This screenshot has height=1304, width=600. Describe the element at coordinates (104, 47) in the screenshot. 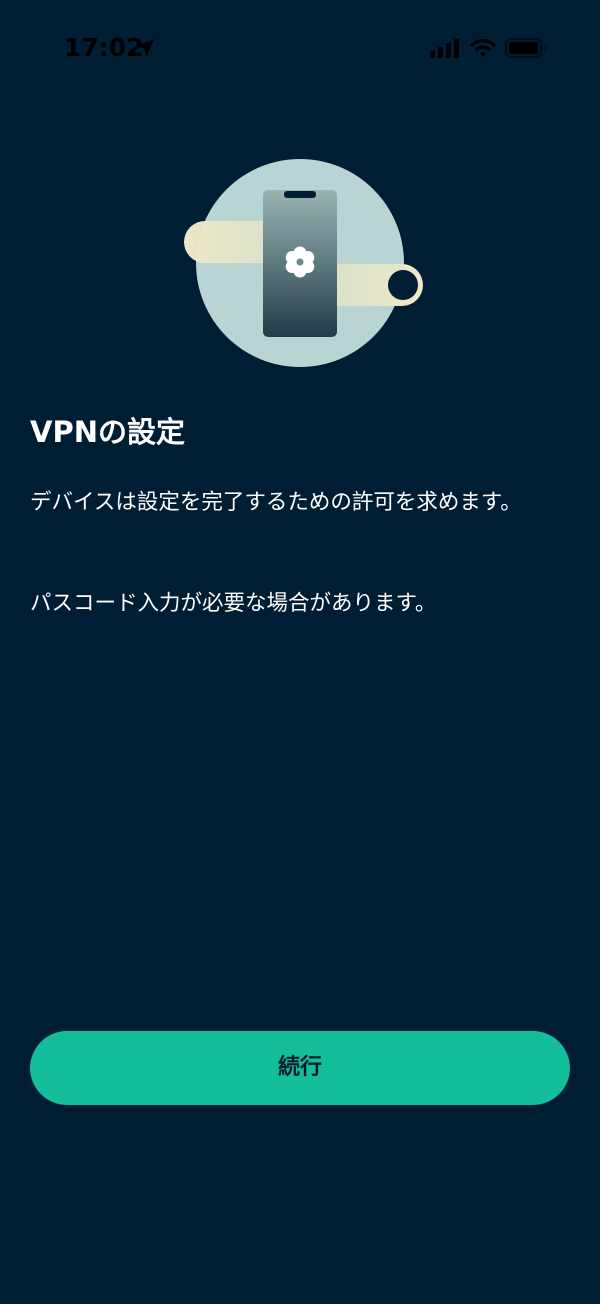

I see `status-time: 17:02` at that location.